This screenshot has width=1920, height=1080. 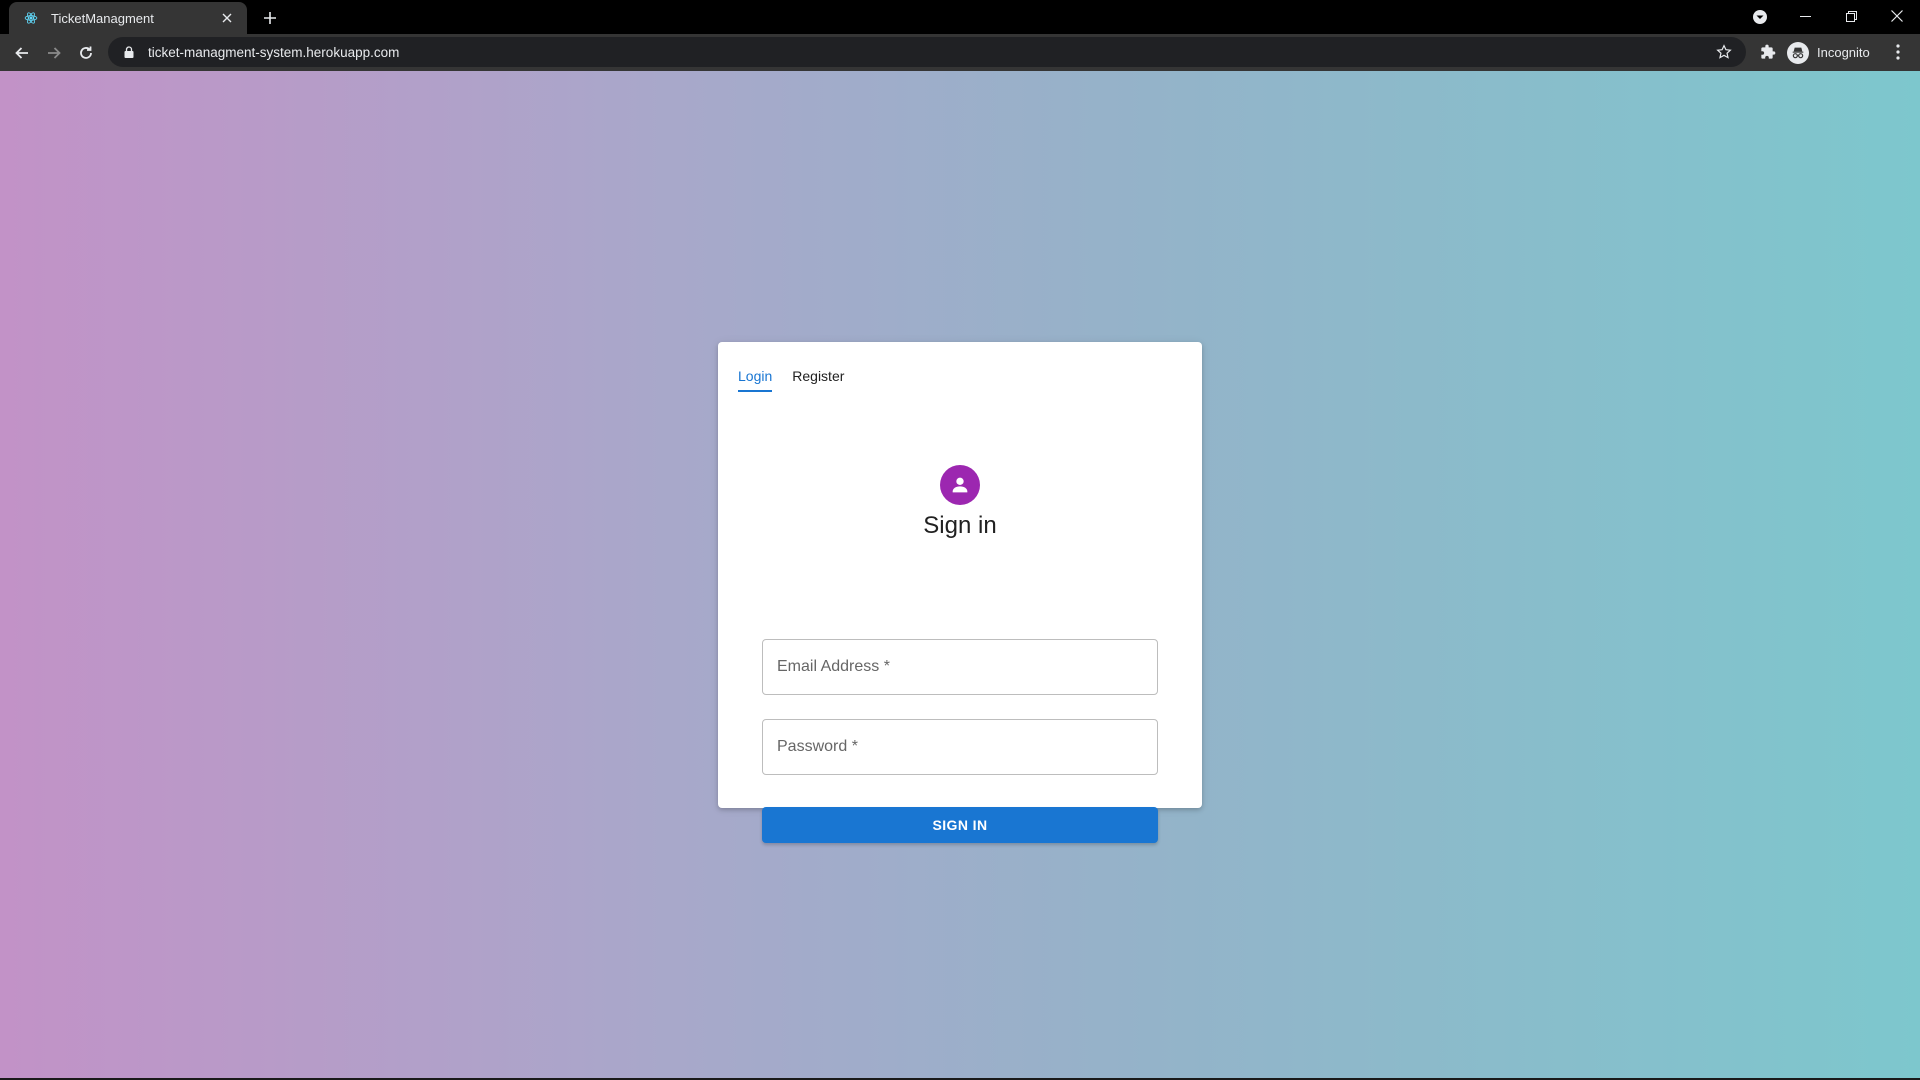 I want to click on password-input, so click(x=960, y=747).